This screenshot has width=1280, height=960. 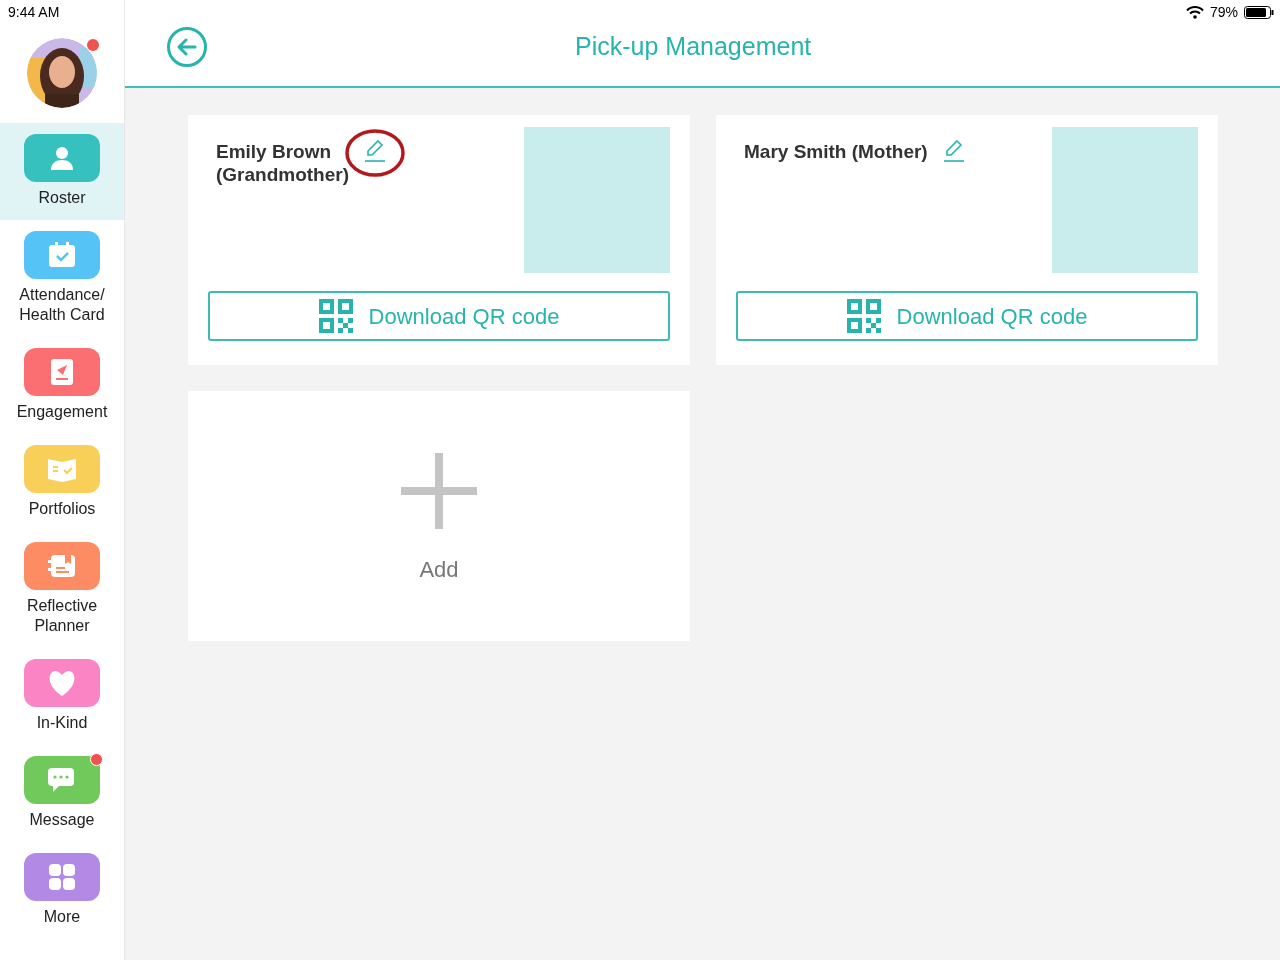 What do you see at coordinates (62, 877) in the screenshot?
I see `grid-icon` at bounding box center [62, 877].